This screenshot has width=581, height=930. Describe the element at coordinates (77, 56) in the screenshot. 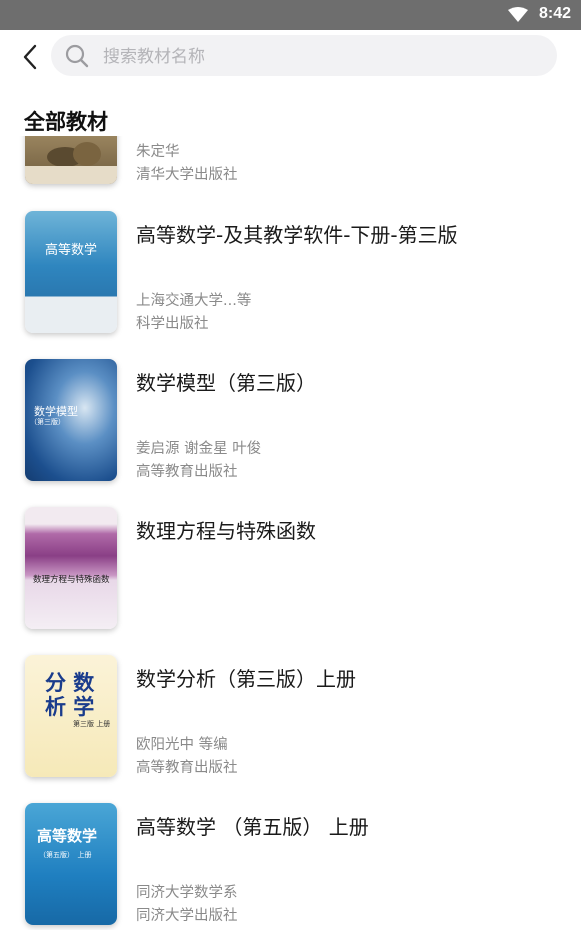

I see `search-icon` at that location.